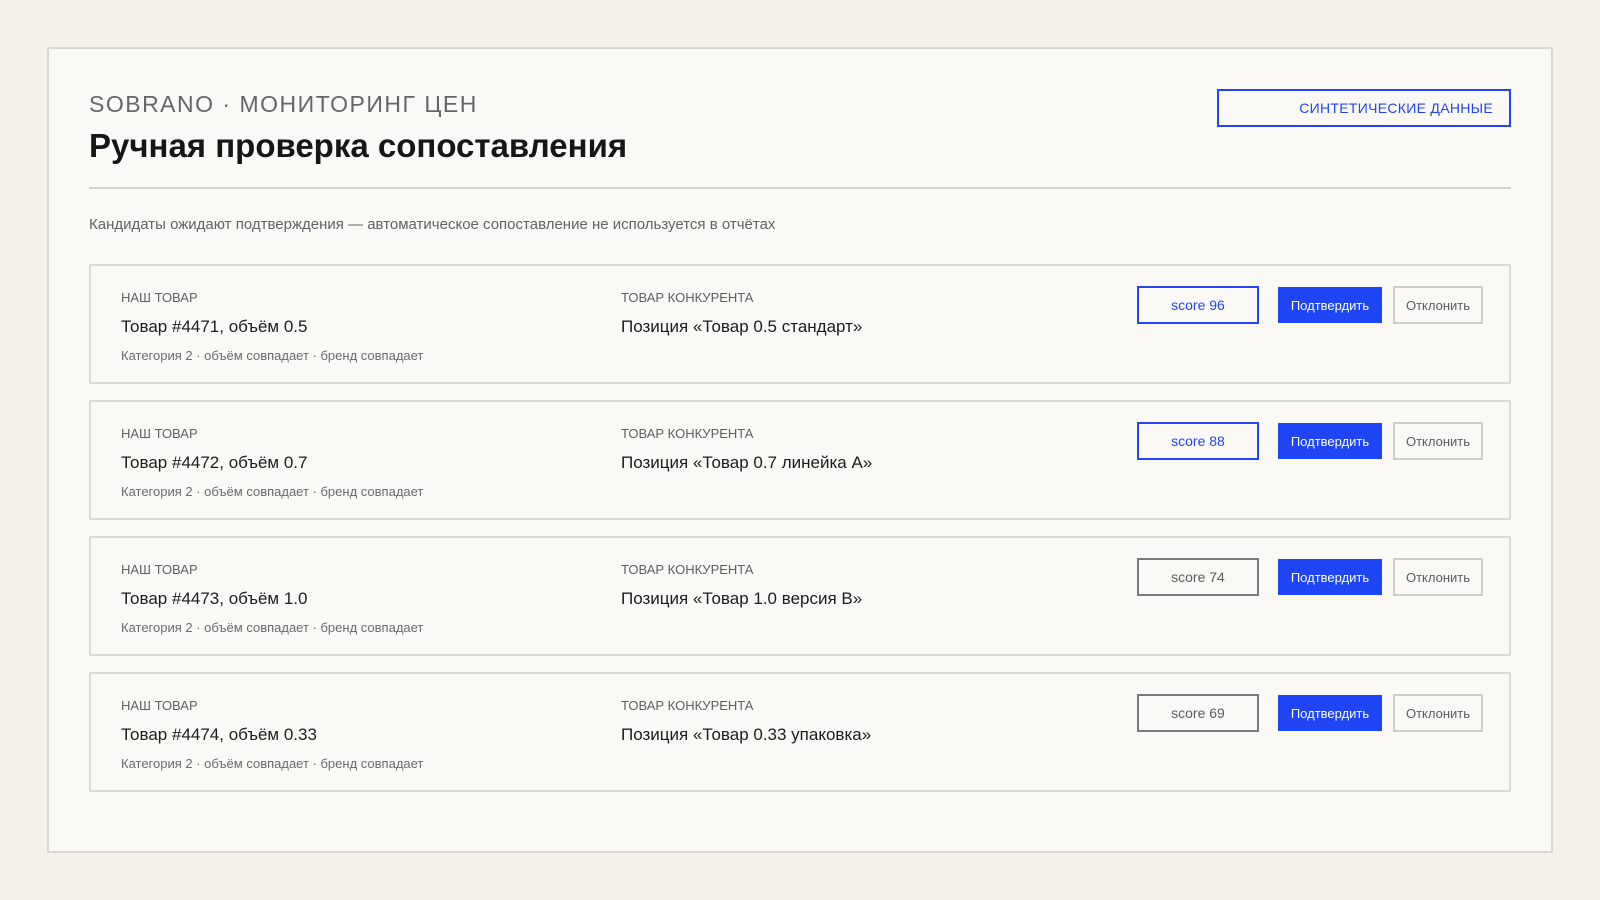 The width and height of the screenshot is (1600, 900). What do you see at coordinates (1198, 441) in the screenshot?
I see `score-badge: score 88` at bounding box center [1198, 441].